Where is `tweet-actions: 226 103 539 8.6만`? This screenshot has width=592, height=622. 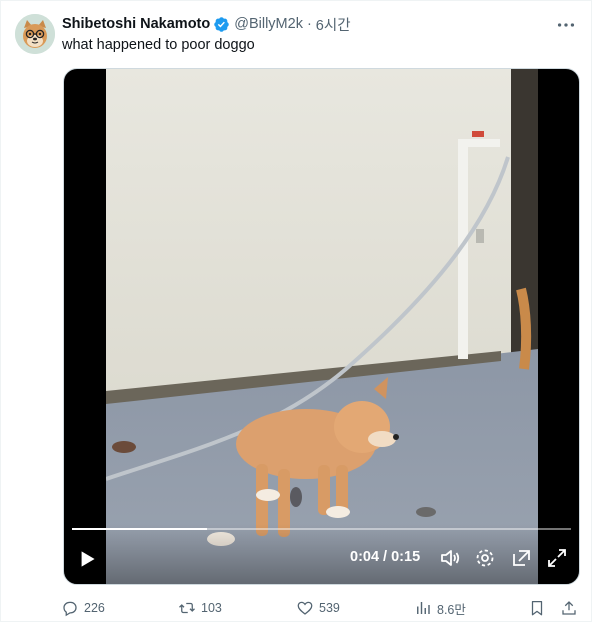
tweet-actions: 226 103 539 8.6만 is located at coordinates (322, 608).